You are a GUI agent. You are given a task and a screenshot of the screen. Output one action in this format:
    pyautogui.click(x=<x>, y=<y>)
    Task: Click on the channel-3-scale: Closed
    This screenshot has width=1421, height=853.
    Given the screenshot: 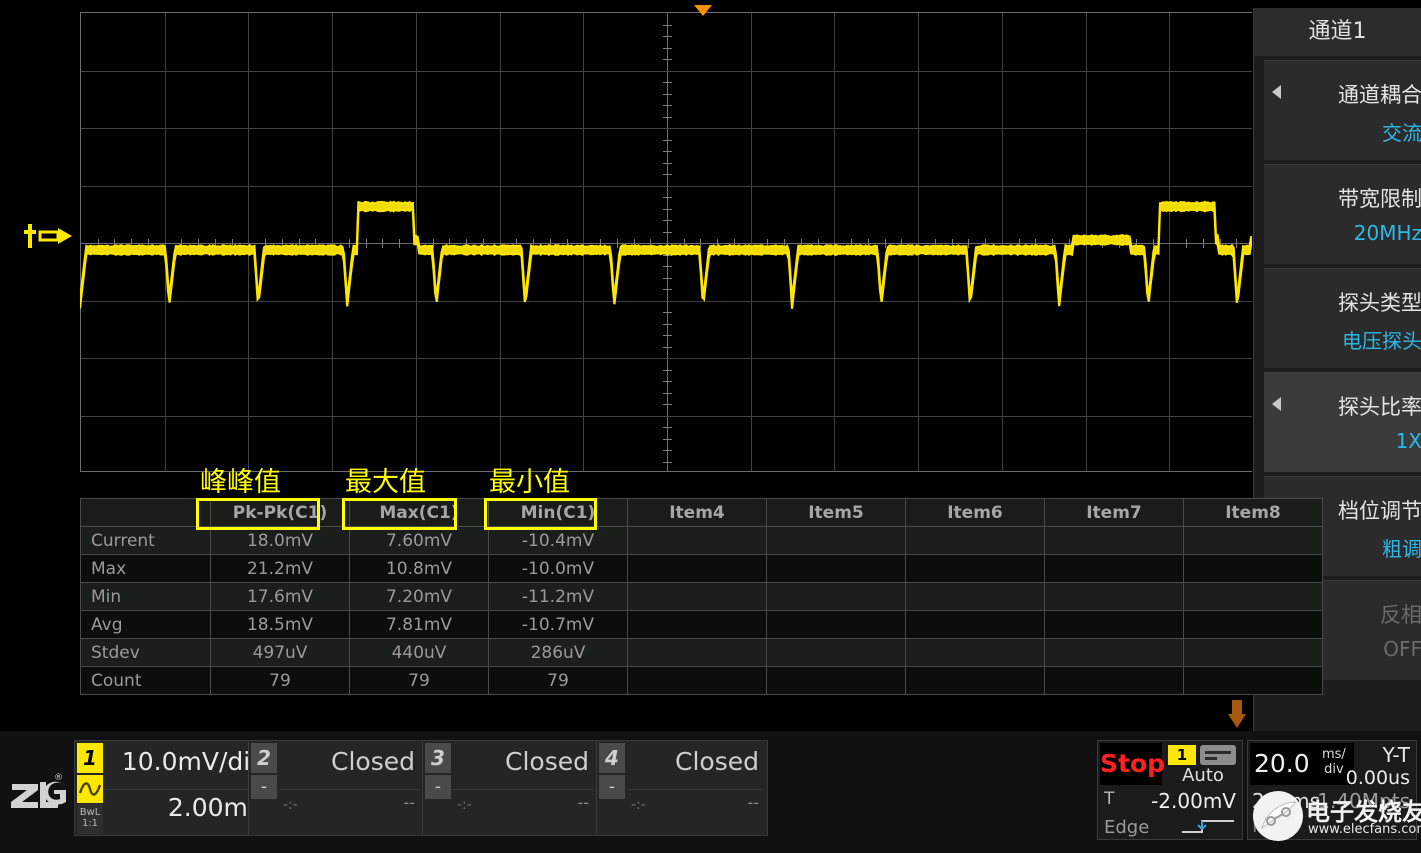 What is the action you would take?
    pyautogui.click(x=547, y=761)
    